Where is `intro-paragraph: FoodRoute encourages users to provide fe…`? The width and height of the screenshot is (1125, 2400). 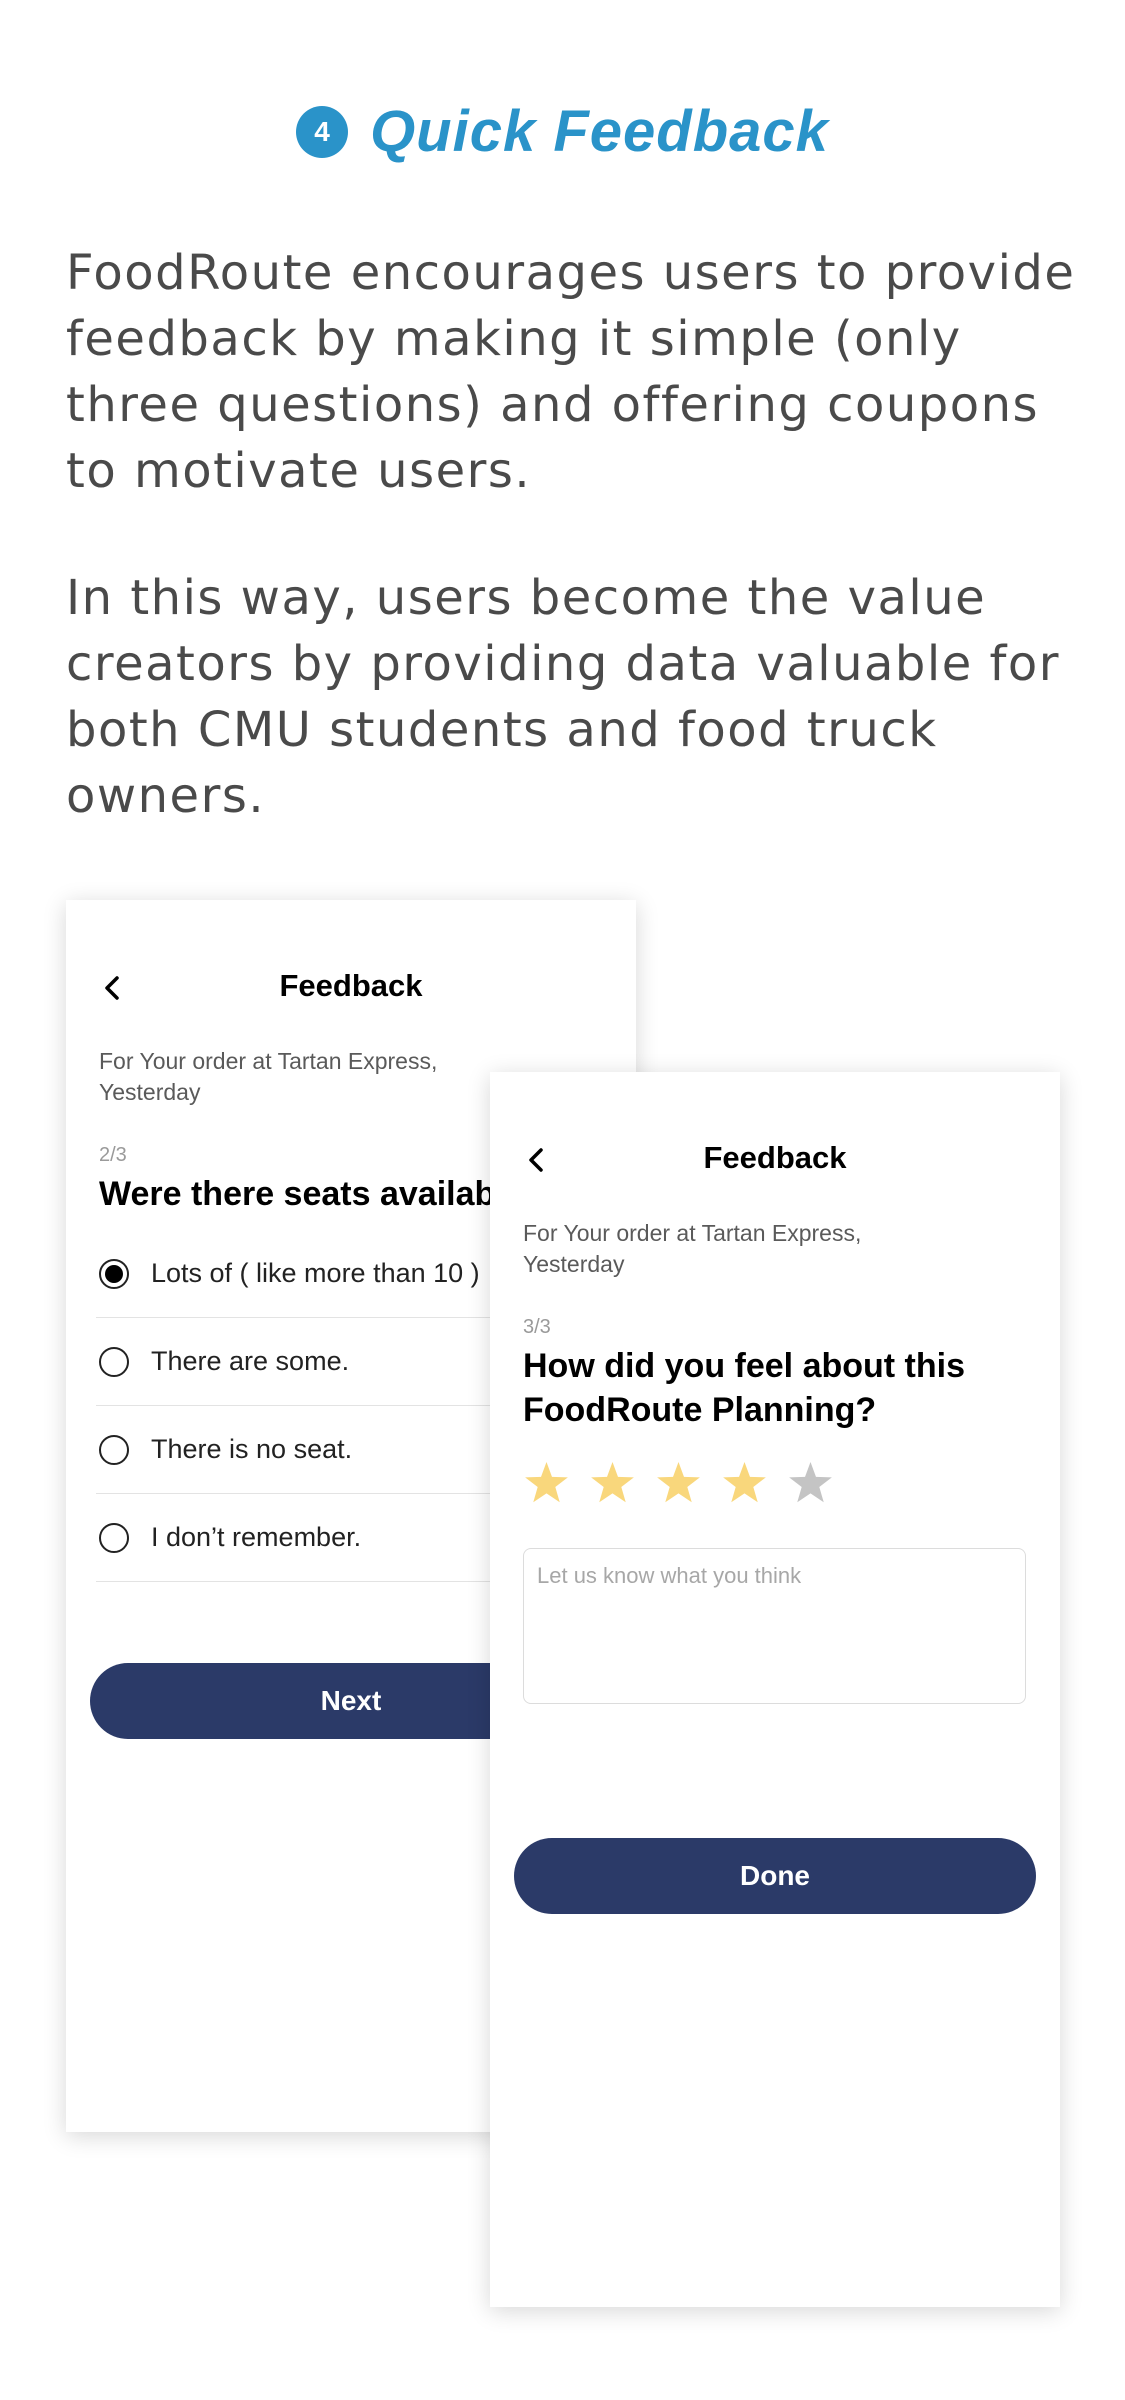
intro-paragraph: FoodRoute encourages users to provide fe… is located at coordinates (571, 372).